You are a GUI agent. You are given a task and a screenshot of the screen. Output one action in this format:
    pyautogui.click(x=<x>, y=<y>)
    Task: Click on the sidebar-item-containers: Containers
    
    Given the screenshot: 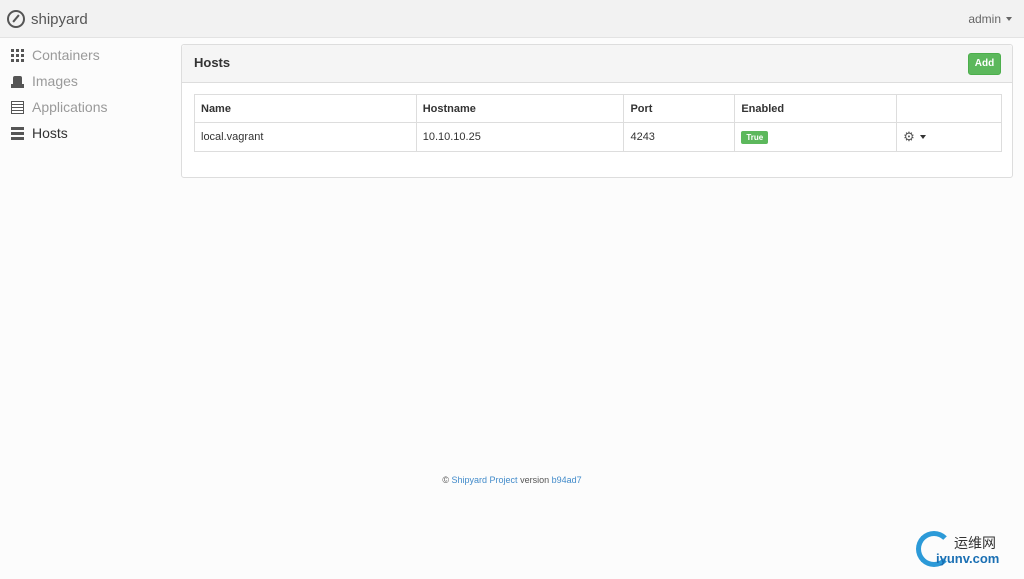 What is the action you would take?
    pyautogui.click(x=85, y=55)
    